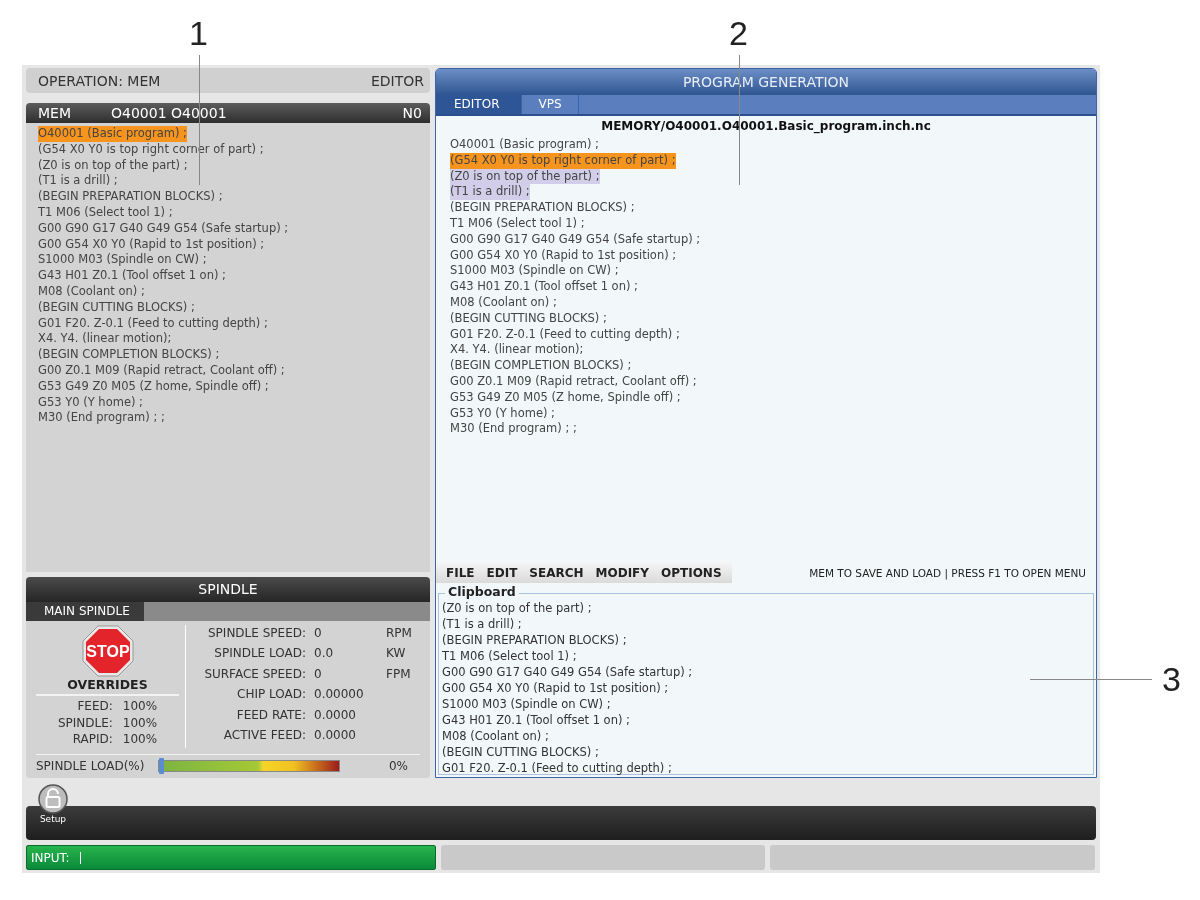 The image size is (1200, 900). Describe the element at coordinates (555, 688) in the screenshot. I see `clipboard-line: G00 G54 X0 Y0 (Rapid to 1st position) ;` at that location.